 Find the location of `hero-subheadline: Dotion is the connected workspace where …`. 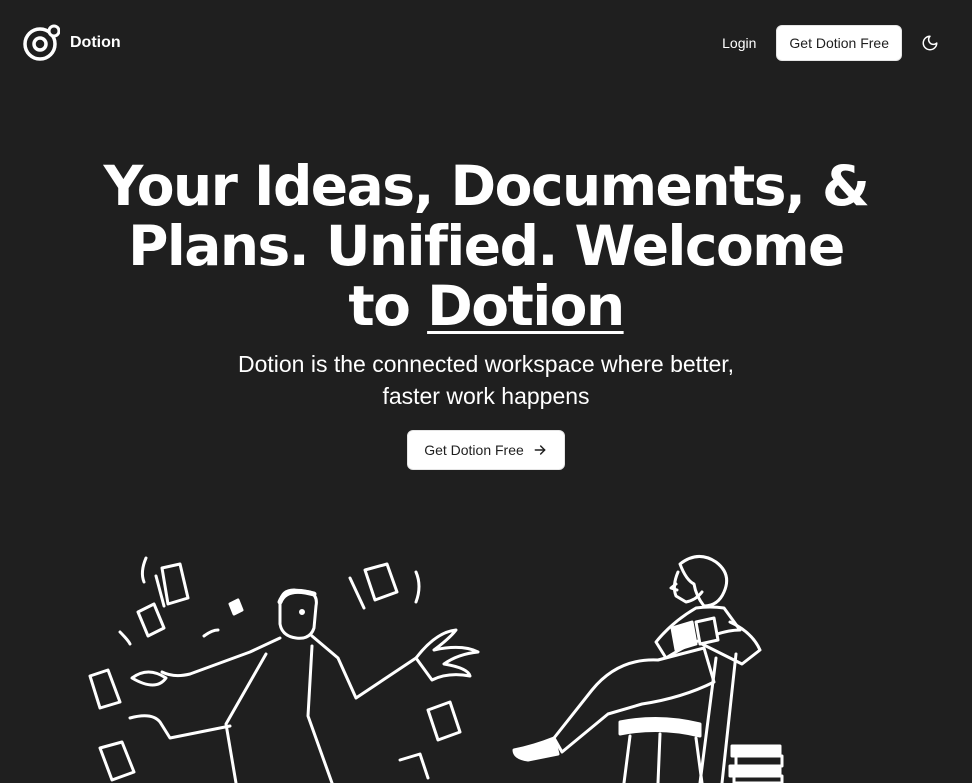

hero-subheadline: Dotion is the connected workspace where … is located at coordinates (486, 380).